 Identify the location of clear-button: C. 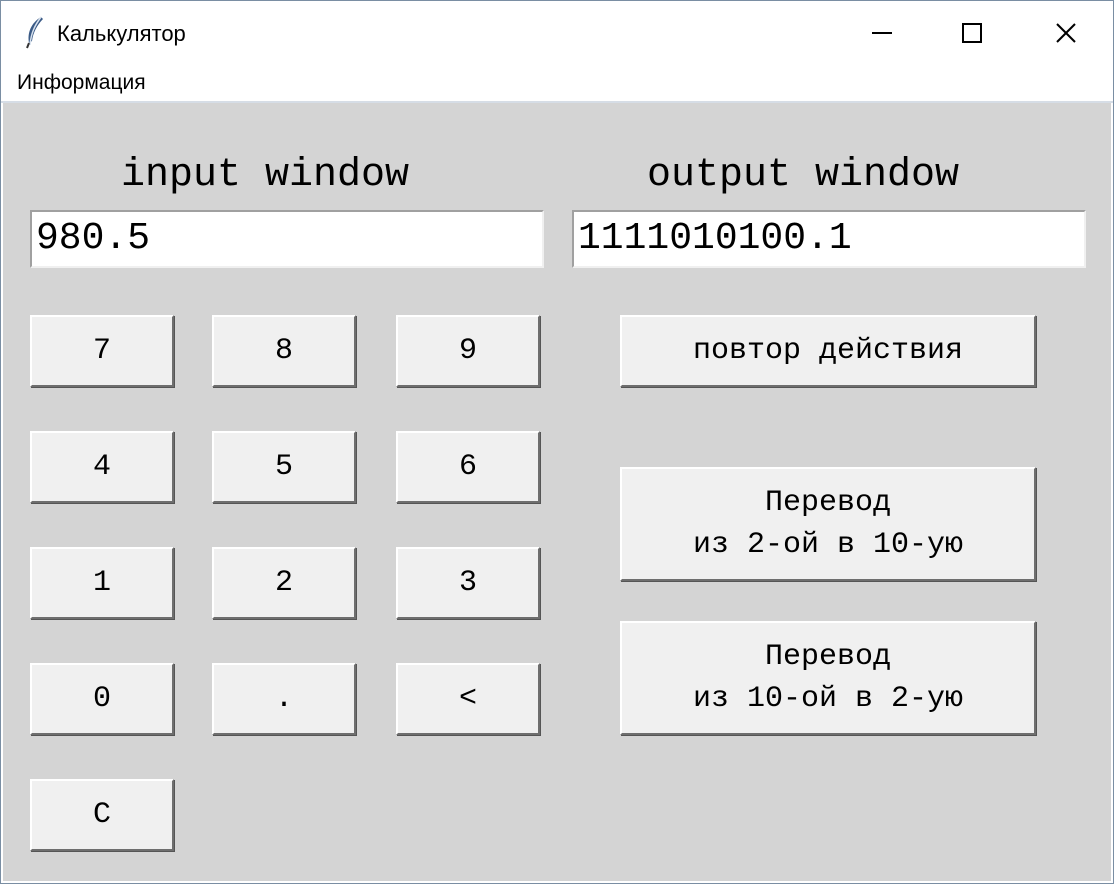
(102, 815).